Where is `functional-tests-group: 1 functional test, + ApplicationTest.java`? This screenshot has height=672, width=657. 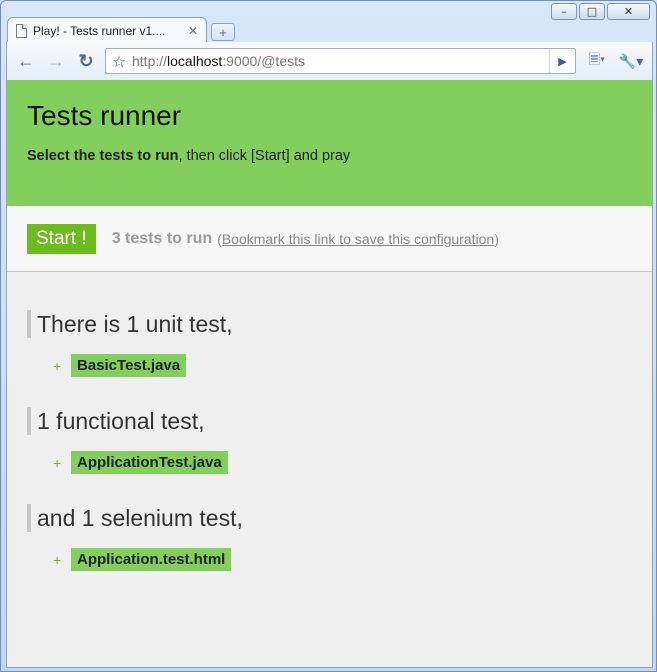 functional-tests-group: 1 functional test, + ApplicationTest.java is located at coordinates (329, 440).